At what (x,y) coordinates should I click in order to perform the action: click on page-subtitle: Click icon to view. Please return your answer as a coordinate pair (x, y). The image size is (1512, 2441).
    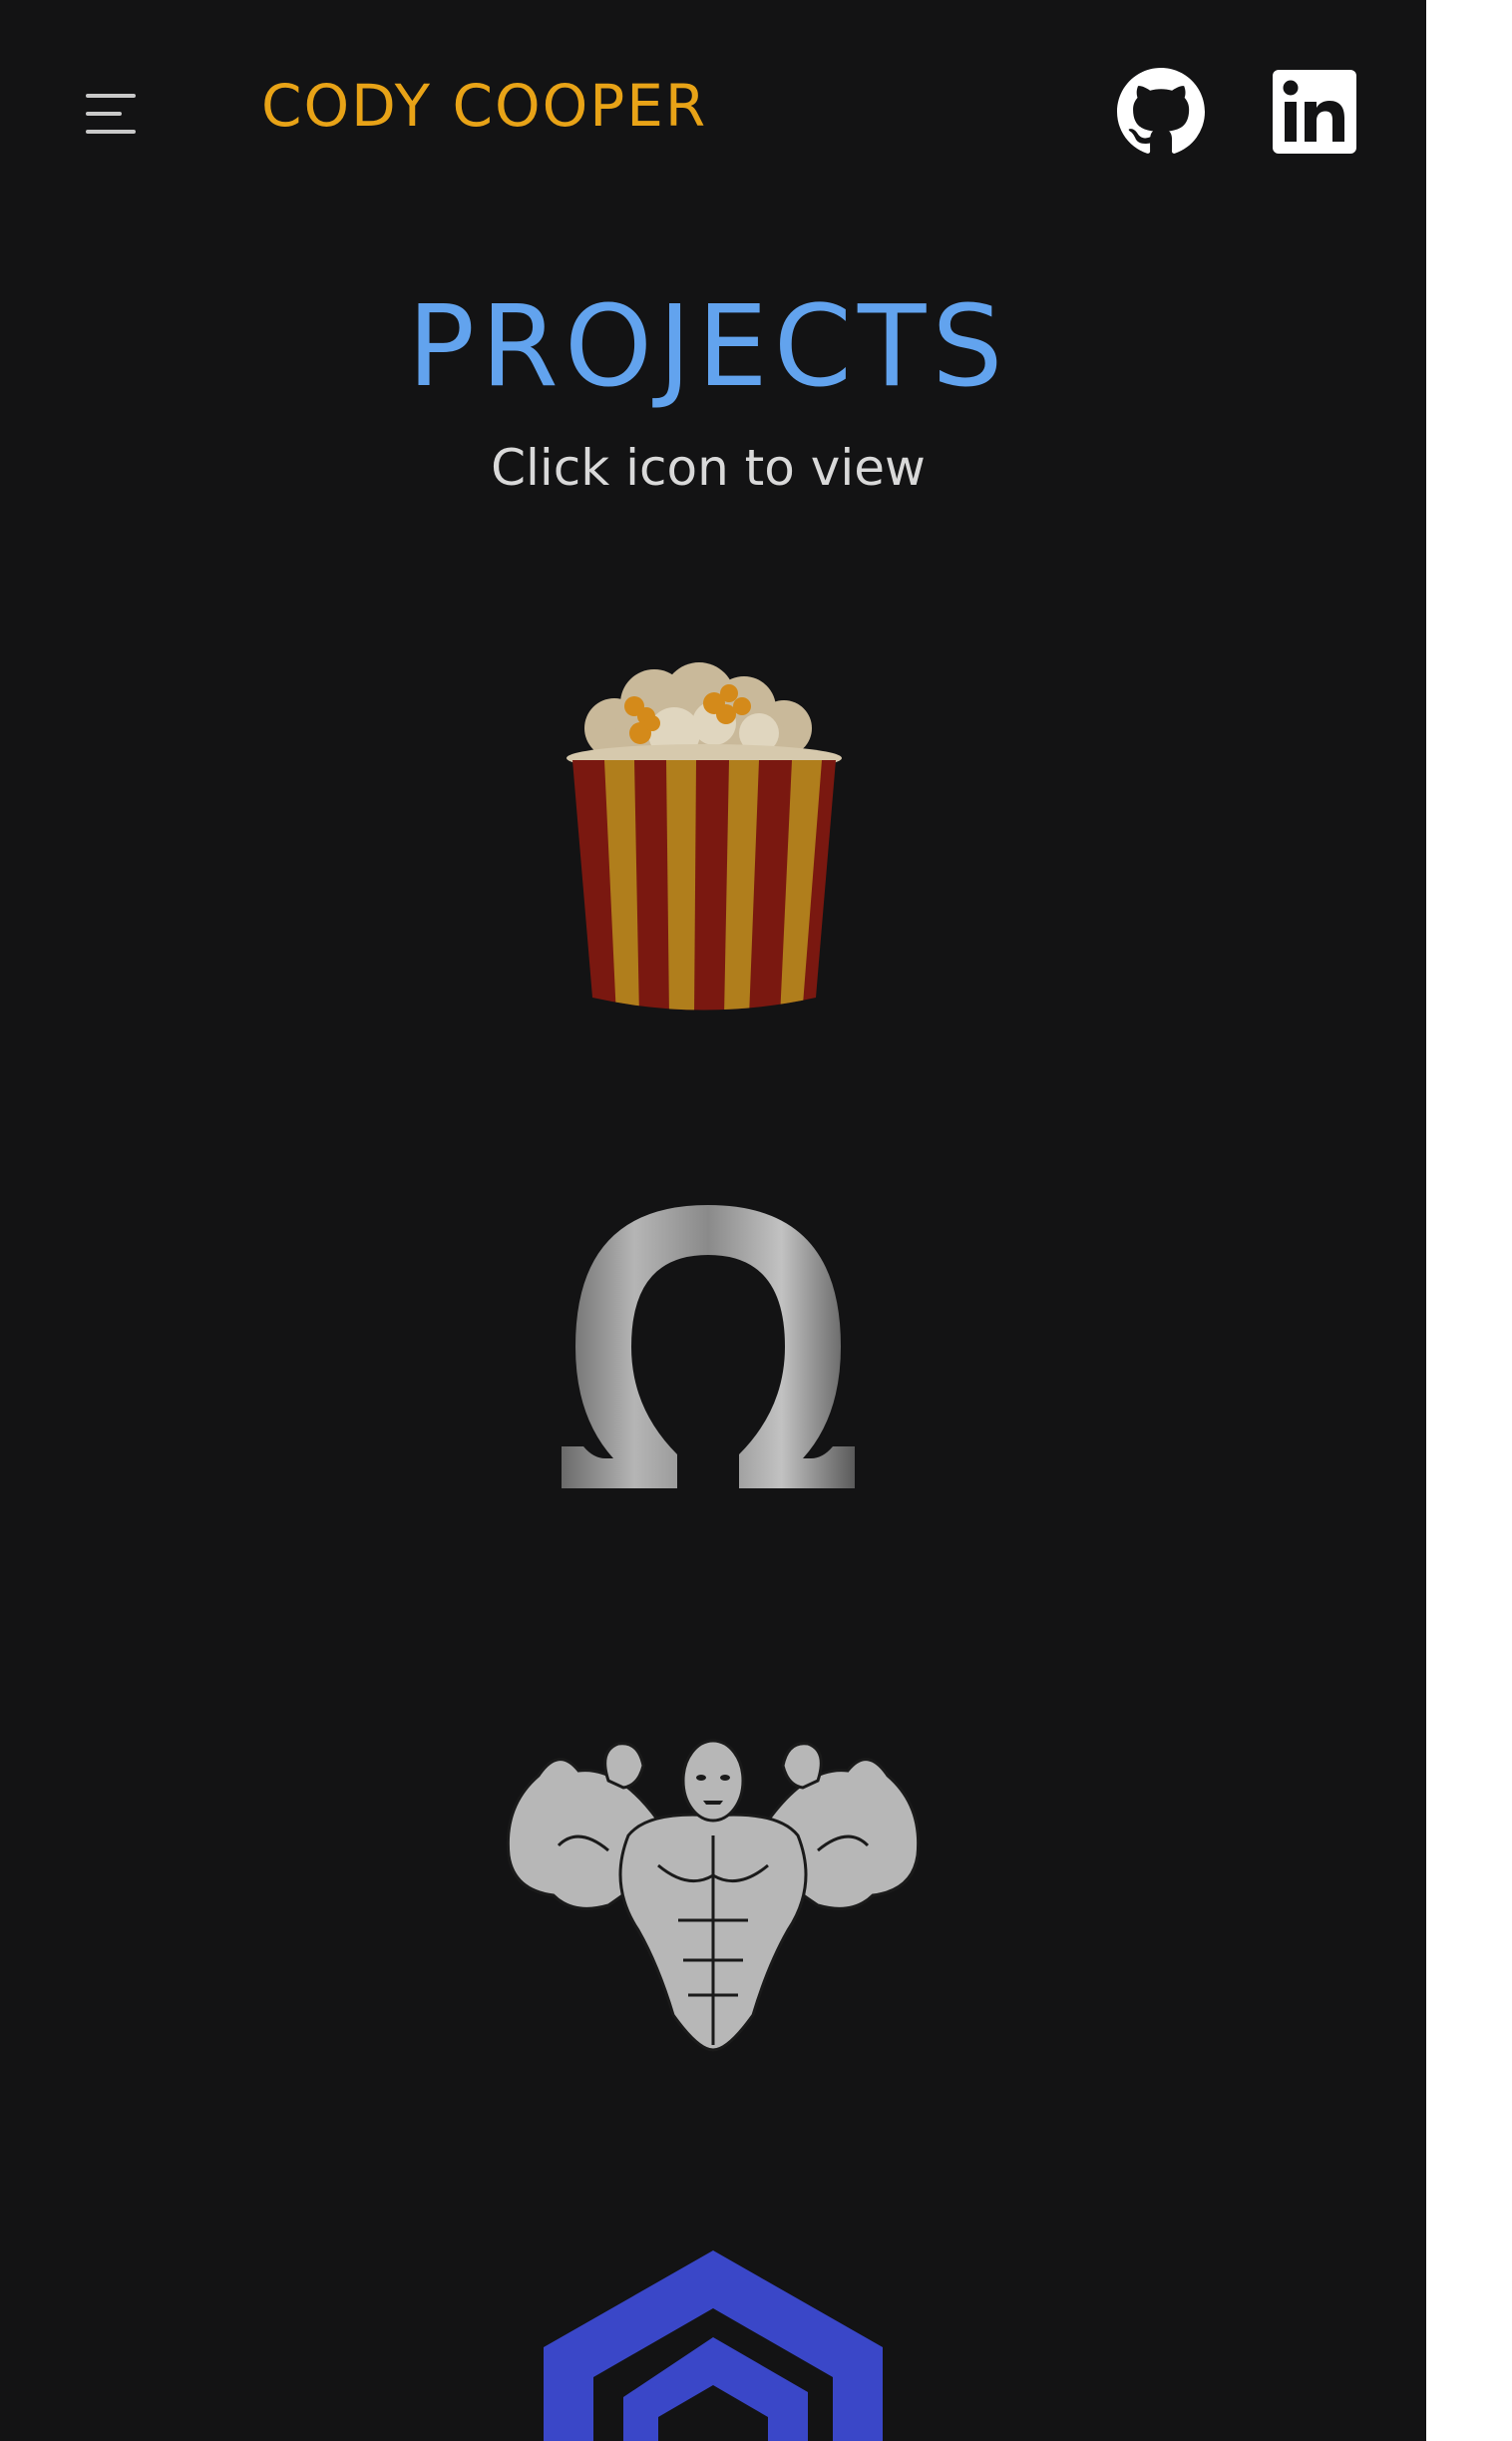
    Looking at the image, I should click on (708, 468).